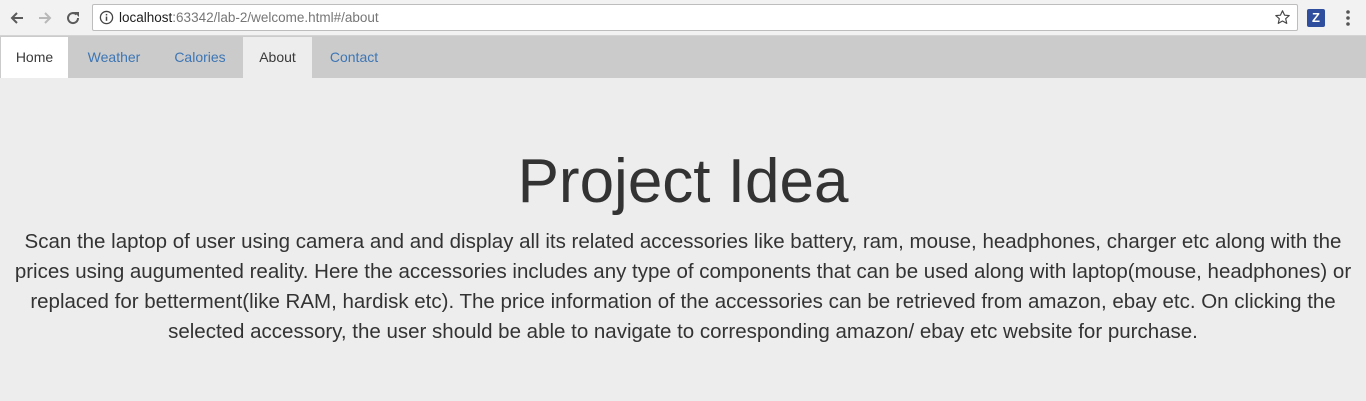 Image resolution: width=1366 pixels, height=401 pixels. What do you see at coordinates (146, 17) in the screenshot?
I see `url-host: localhost` at bounding box center [146, 17].